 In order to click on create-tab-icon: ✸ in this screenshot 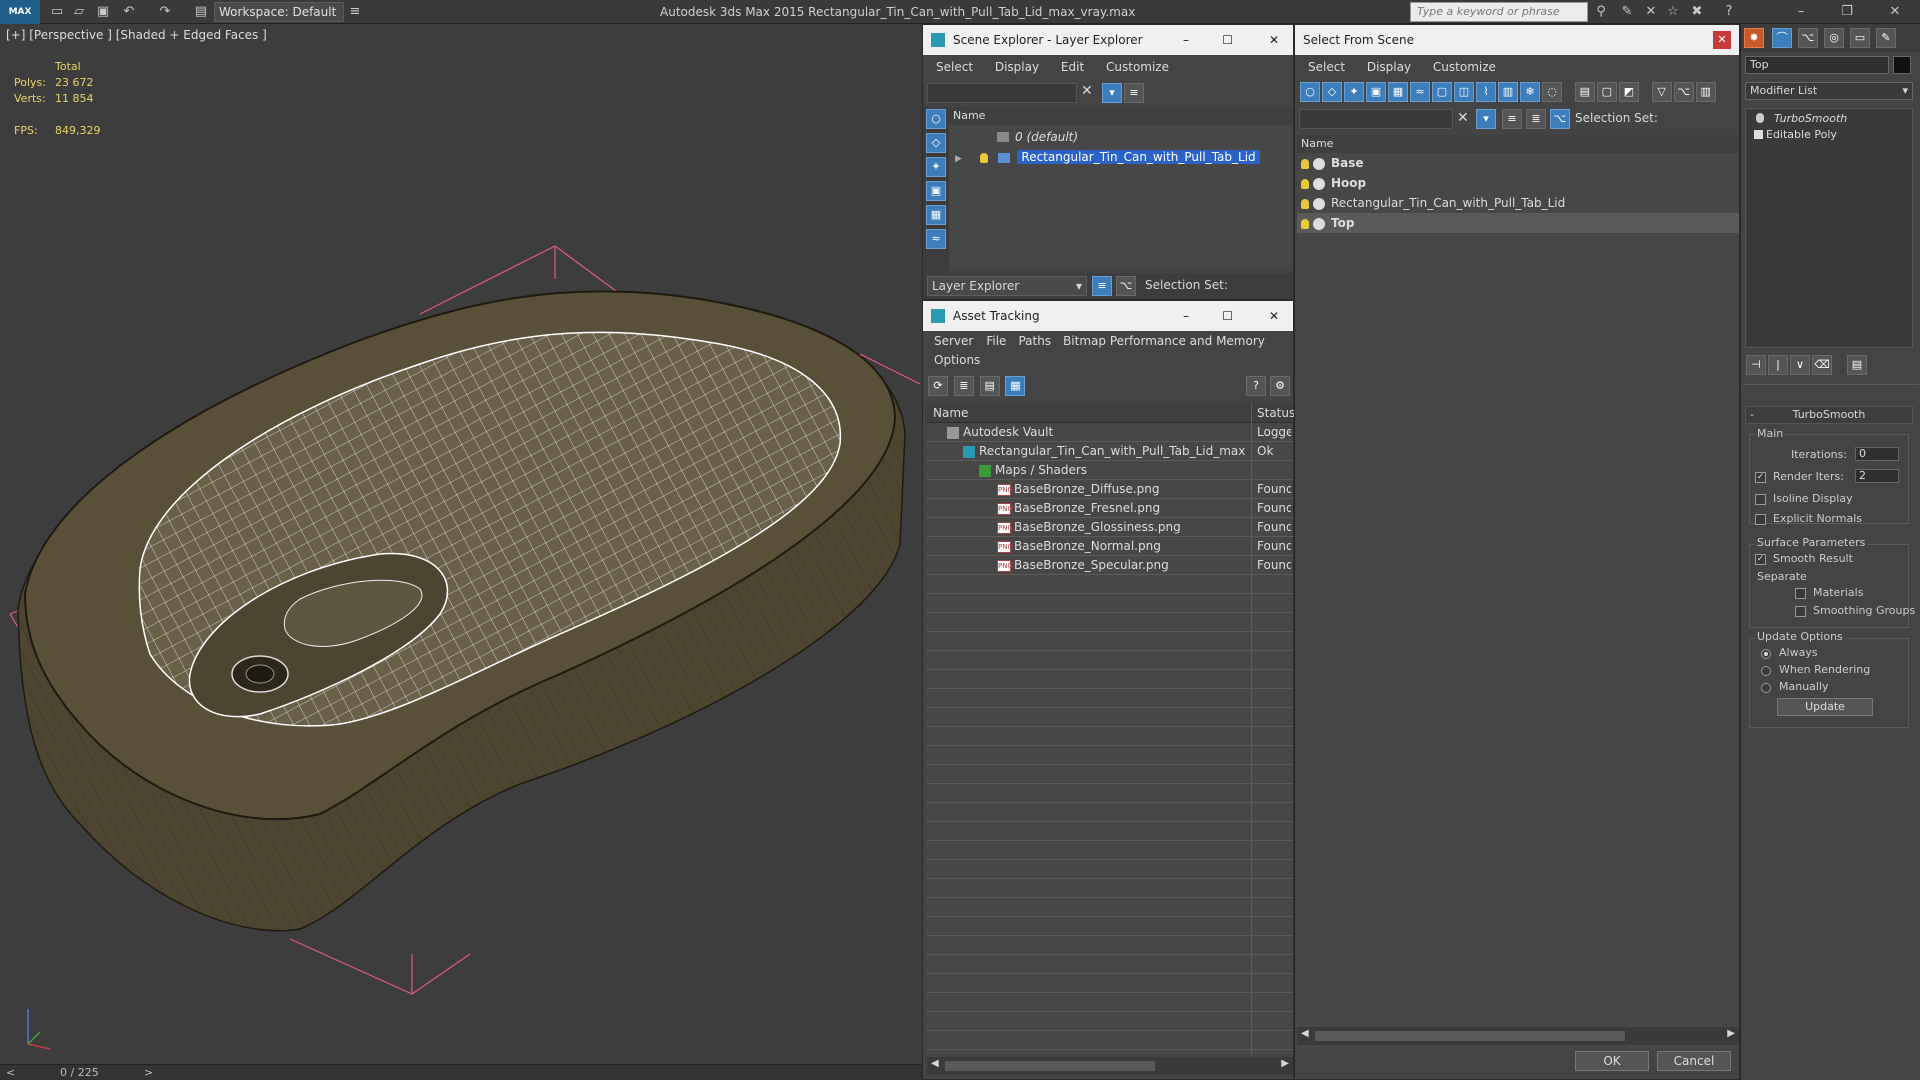, I will do `click(1754, 38)`.